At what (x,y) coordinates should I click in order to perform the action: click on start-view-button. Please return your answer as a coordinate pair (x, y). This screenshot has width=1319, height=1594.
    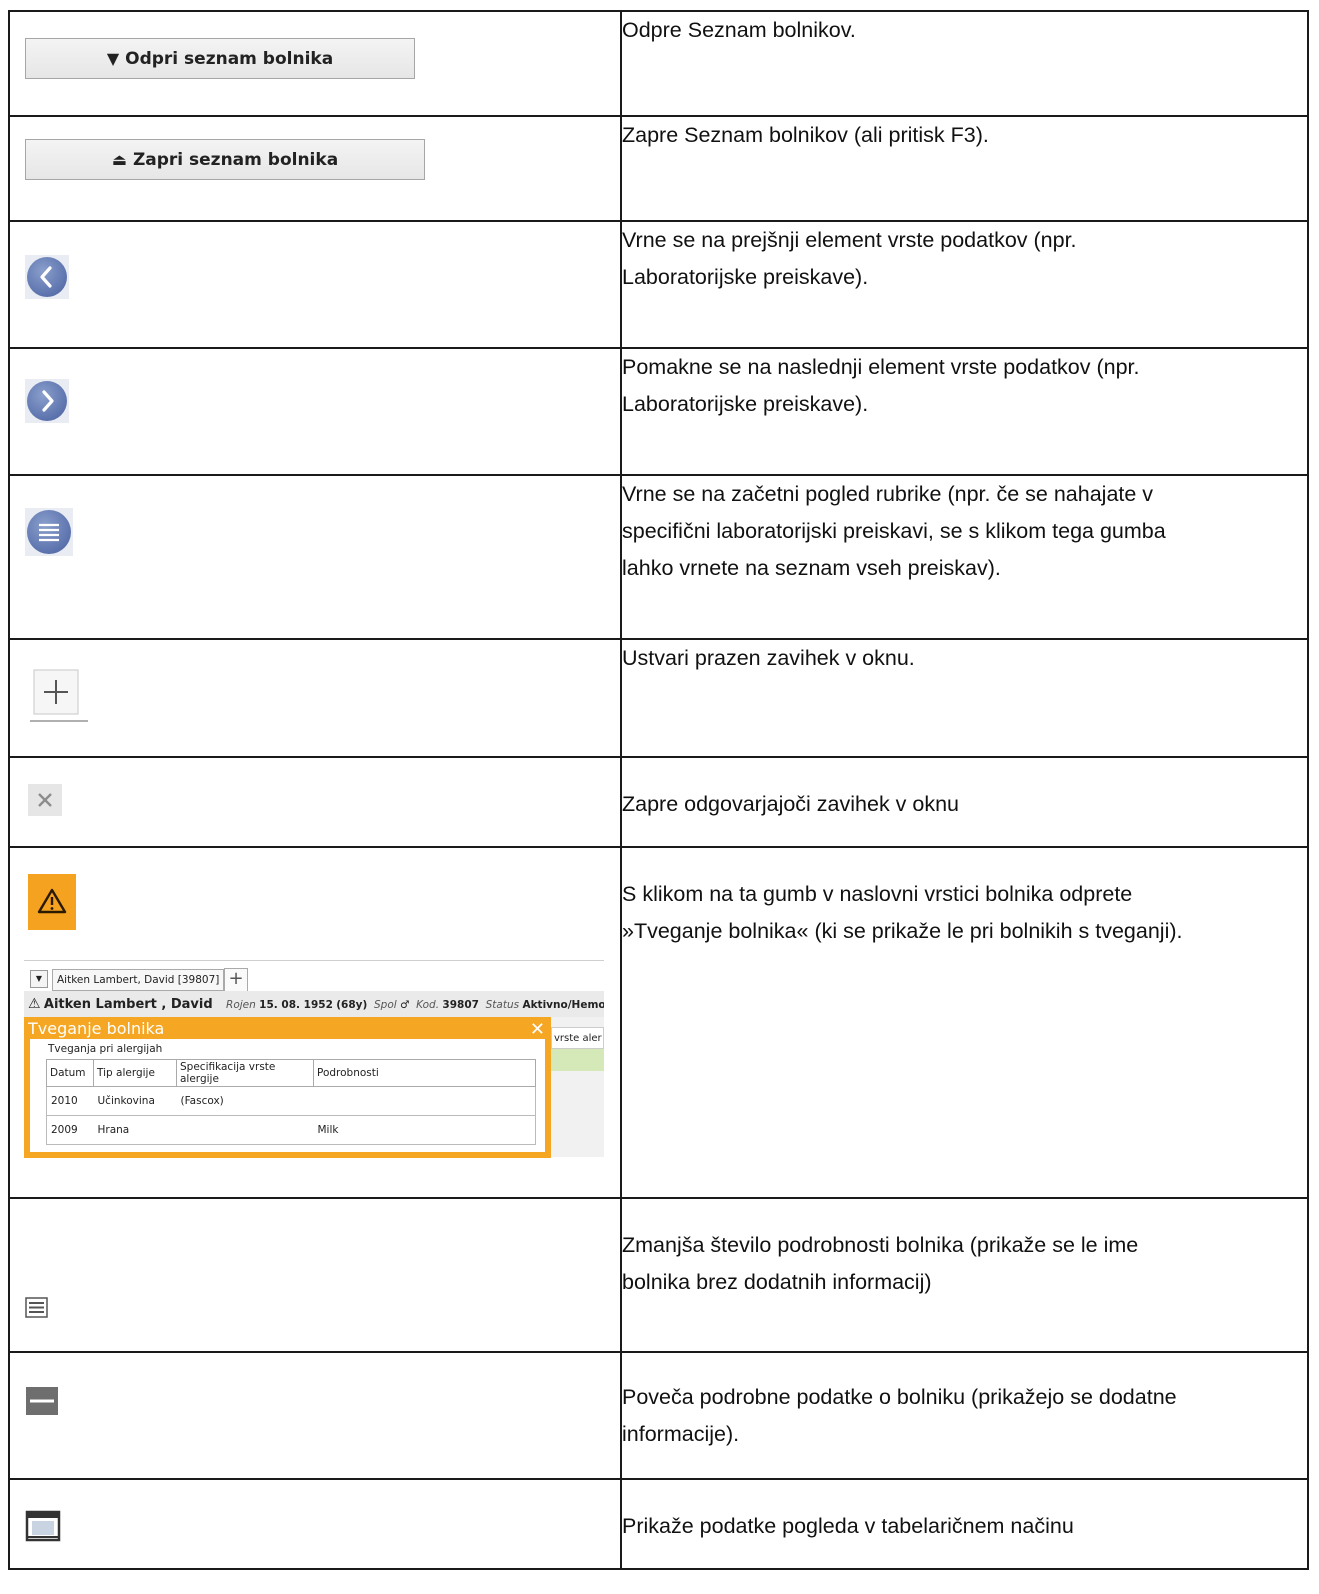
    Looking at the image, I should click on (49, 532).